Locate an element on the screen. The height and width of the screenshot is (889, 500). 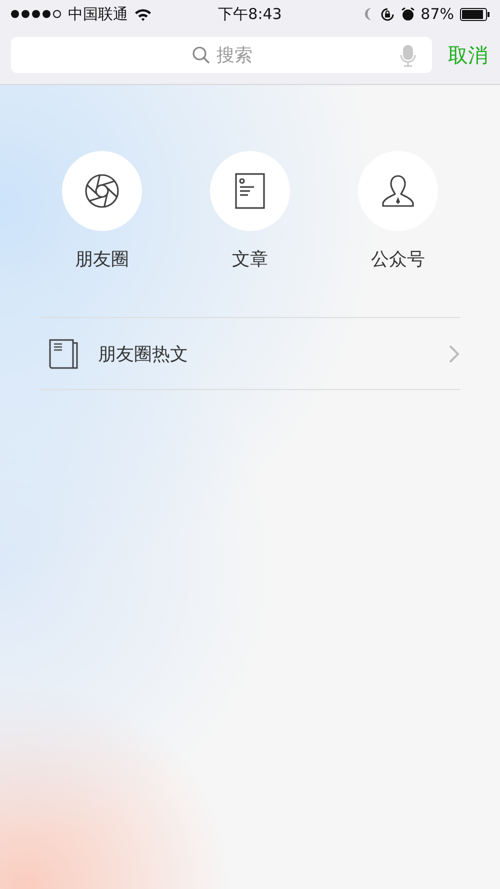
category-button: 公众号 is located at coordinates (398, 211).